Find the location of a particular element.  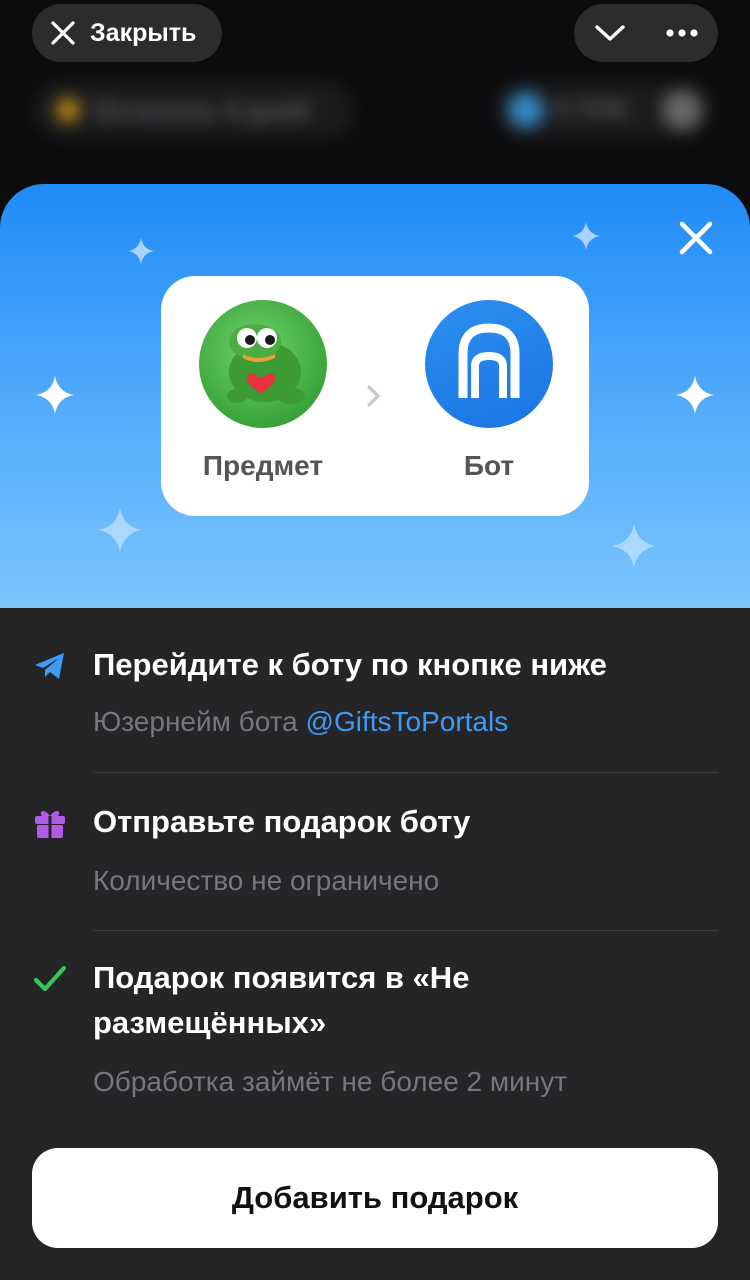

item-label: Предмет is located at coordinates (263, 465).